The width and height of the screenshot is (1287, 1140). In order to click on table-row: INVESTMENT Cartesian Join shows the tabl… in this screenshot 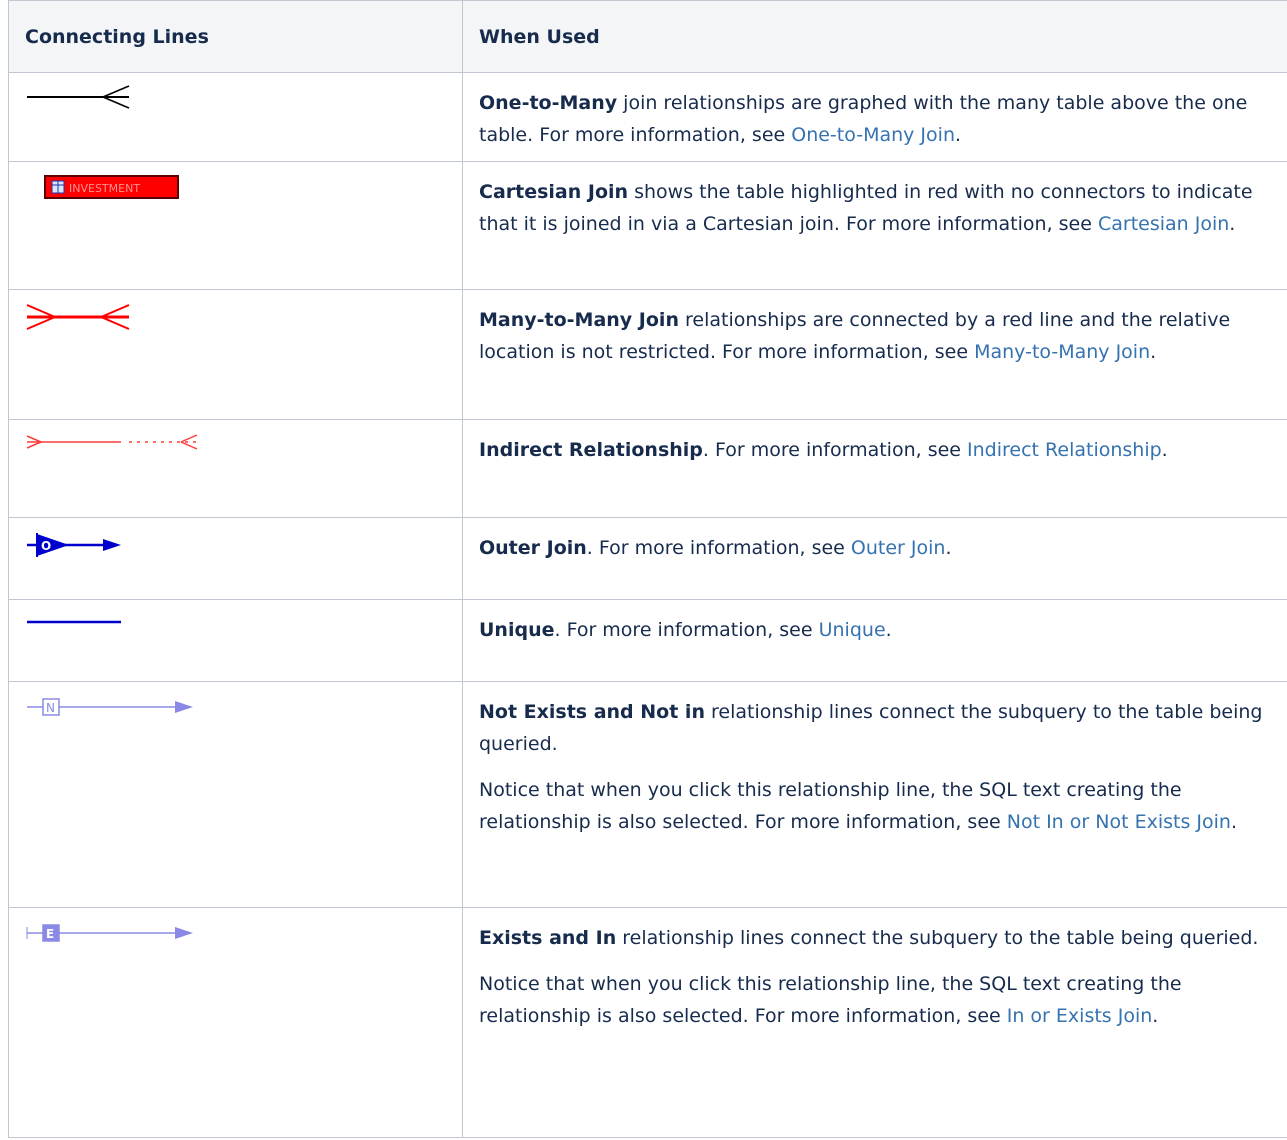, I will do `click(647, 225)`.